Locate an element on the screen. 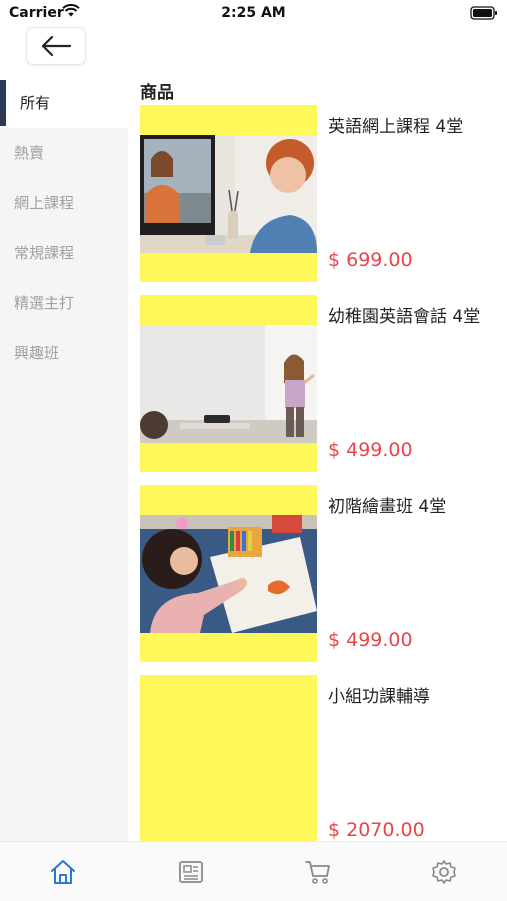 This screenshot has height=901, width=507. sidebar-item-label: 所有 is located at coordinates (35, 103).